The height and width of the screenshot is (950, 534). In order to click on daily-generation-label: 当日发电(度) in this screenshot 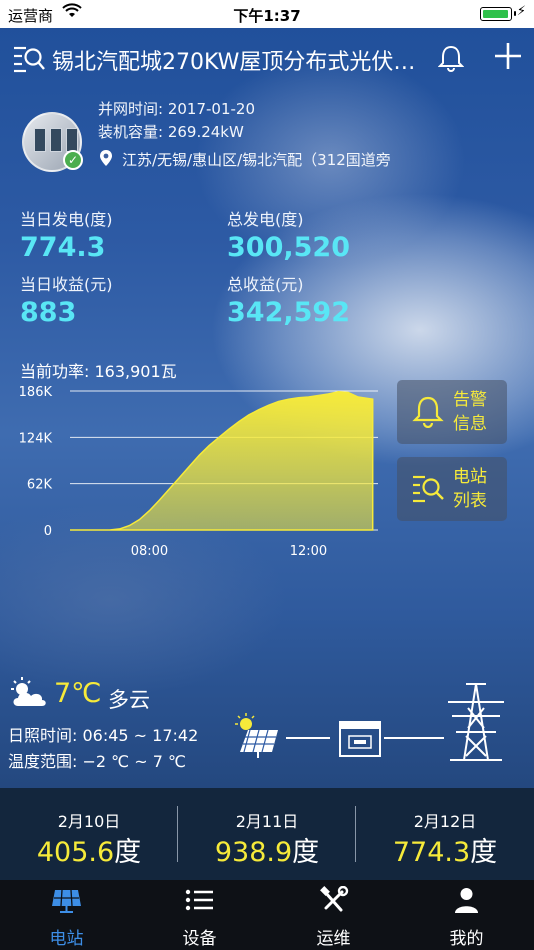, I will do `click(66, 219)`.